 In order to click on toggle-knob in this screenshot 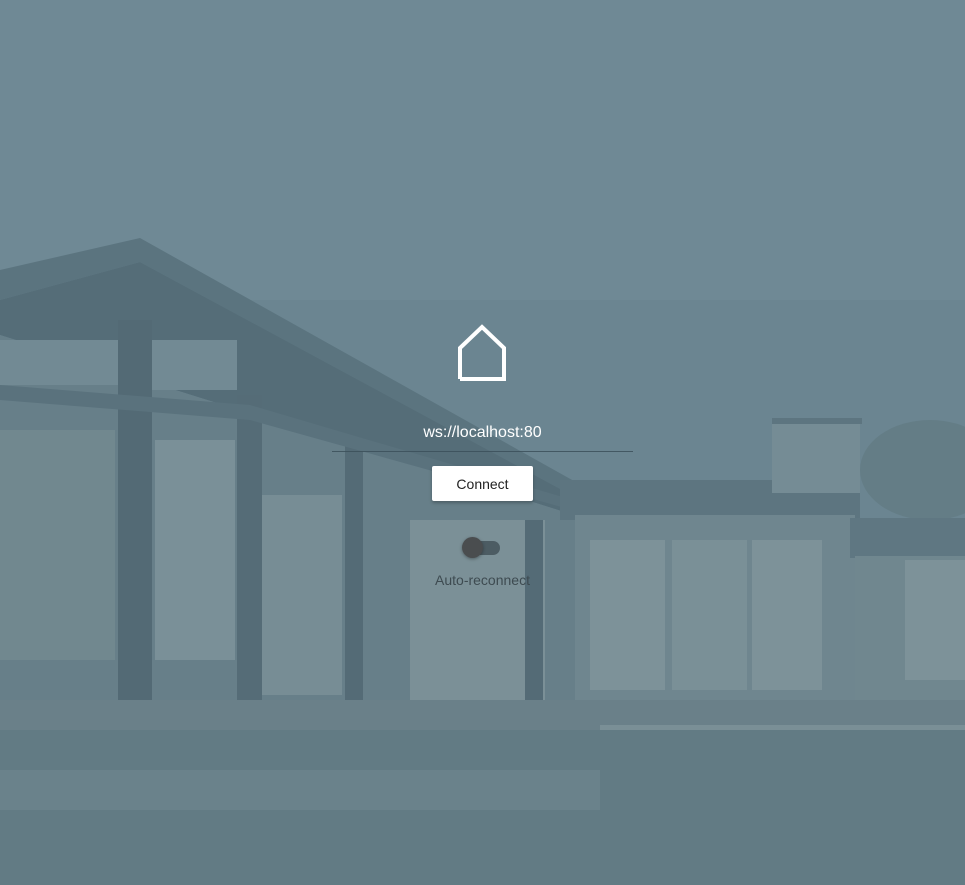, I will do `click(472, 547)`.